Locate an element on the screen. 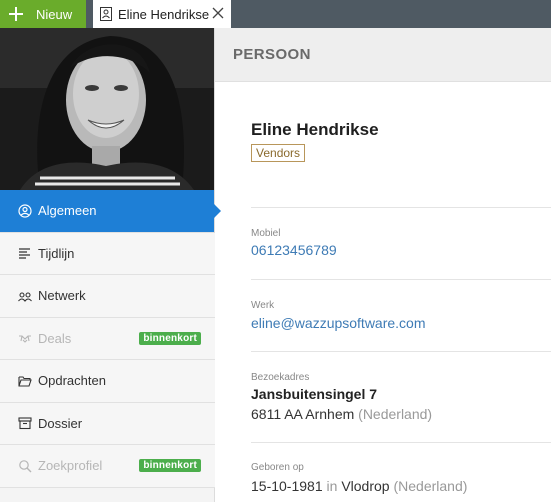 The image size is (551, 502). address-postal-city: 6811 AA Arnhem is located at coordinates (303, 414).